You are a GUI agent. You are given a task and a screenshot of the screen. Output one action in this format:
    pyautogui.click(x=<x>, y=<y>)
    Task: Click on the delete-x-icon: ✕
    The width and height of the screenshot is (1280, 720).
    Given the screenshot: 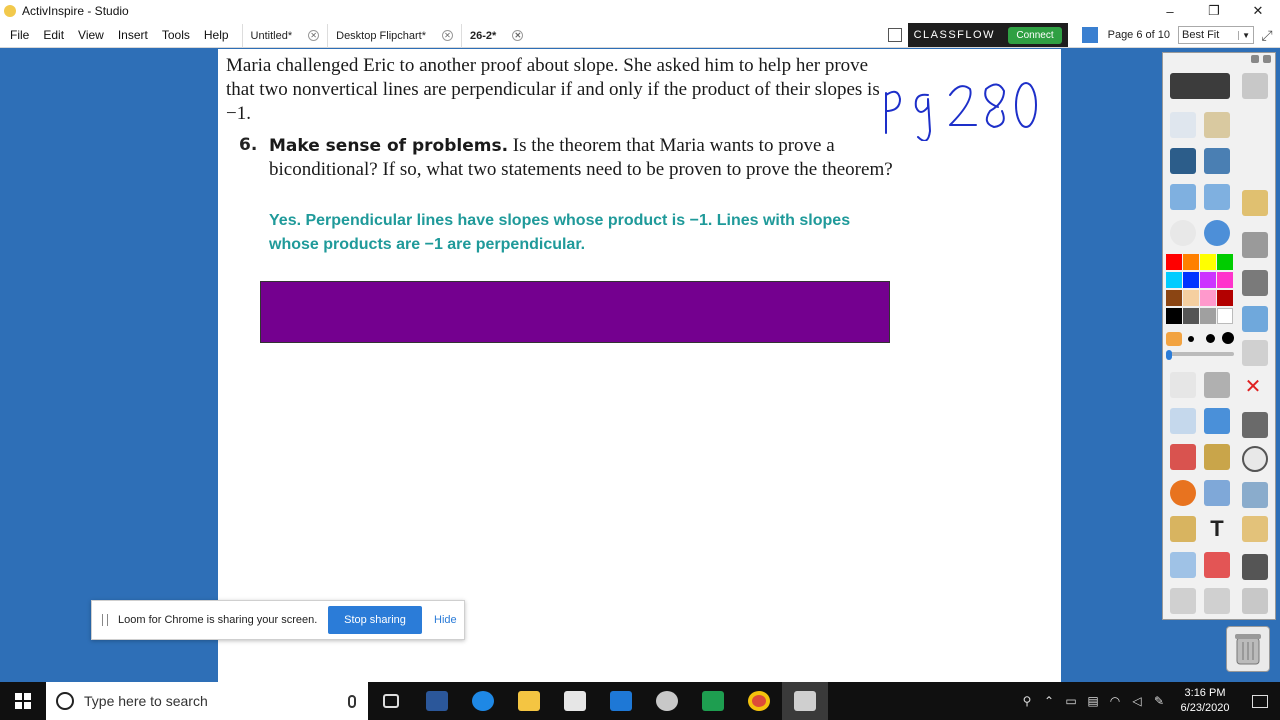 What is the action you would take?
    pyautogui.click(x=1253, y=387)
    